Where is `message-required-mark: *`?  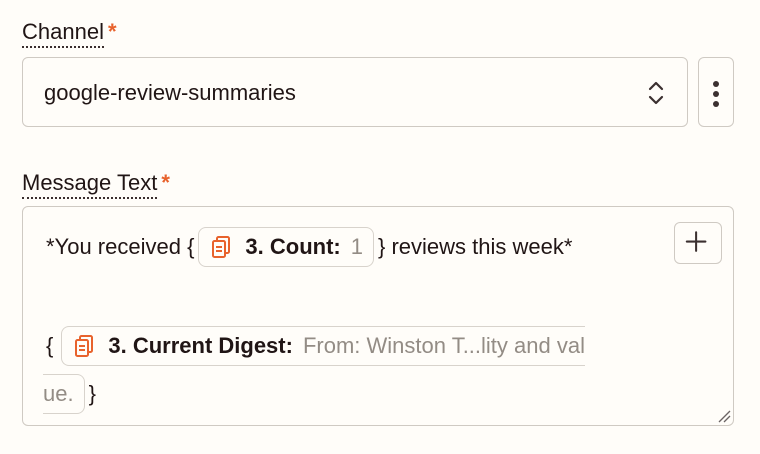 message-required-mark: * is located at coordinates (165, 182).